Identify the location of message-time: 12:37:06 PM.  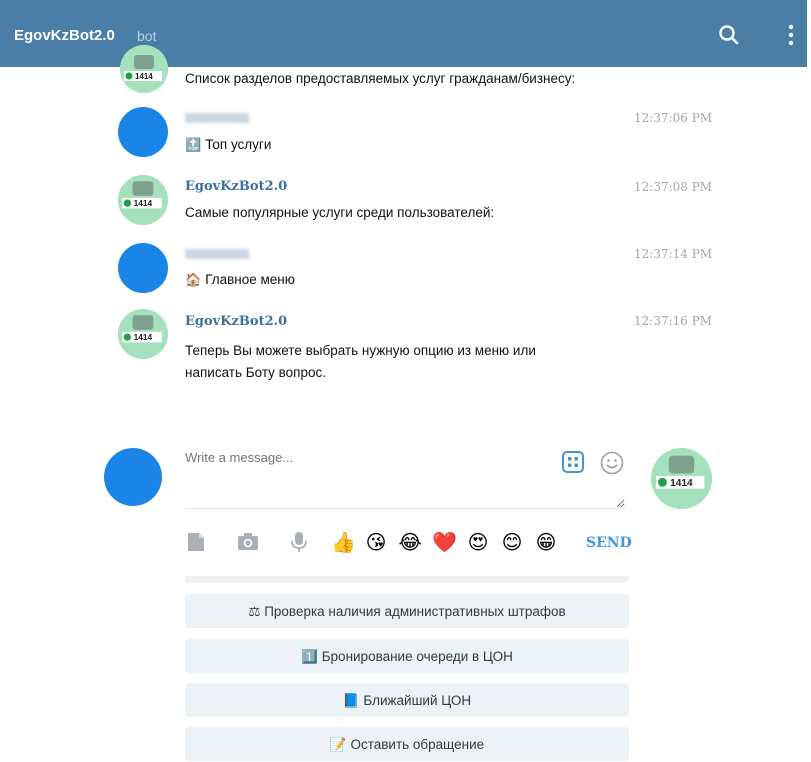
(673, 118).